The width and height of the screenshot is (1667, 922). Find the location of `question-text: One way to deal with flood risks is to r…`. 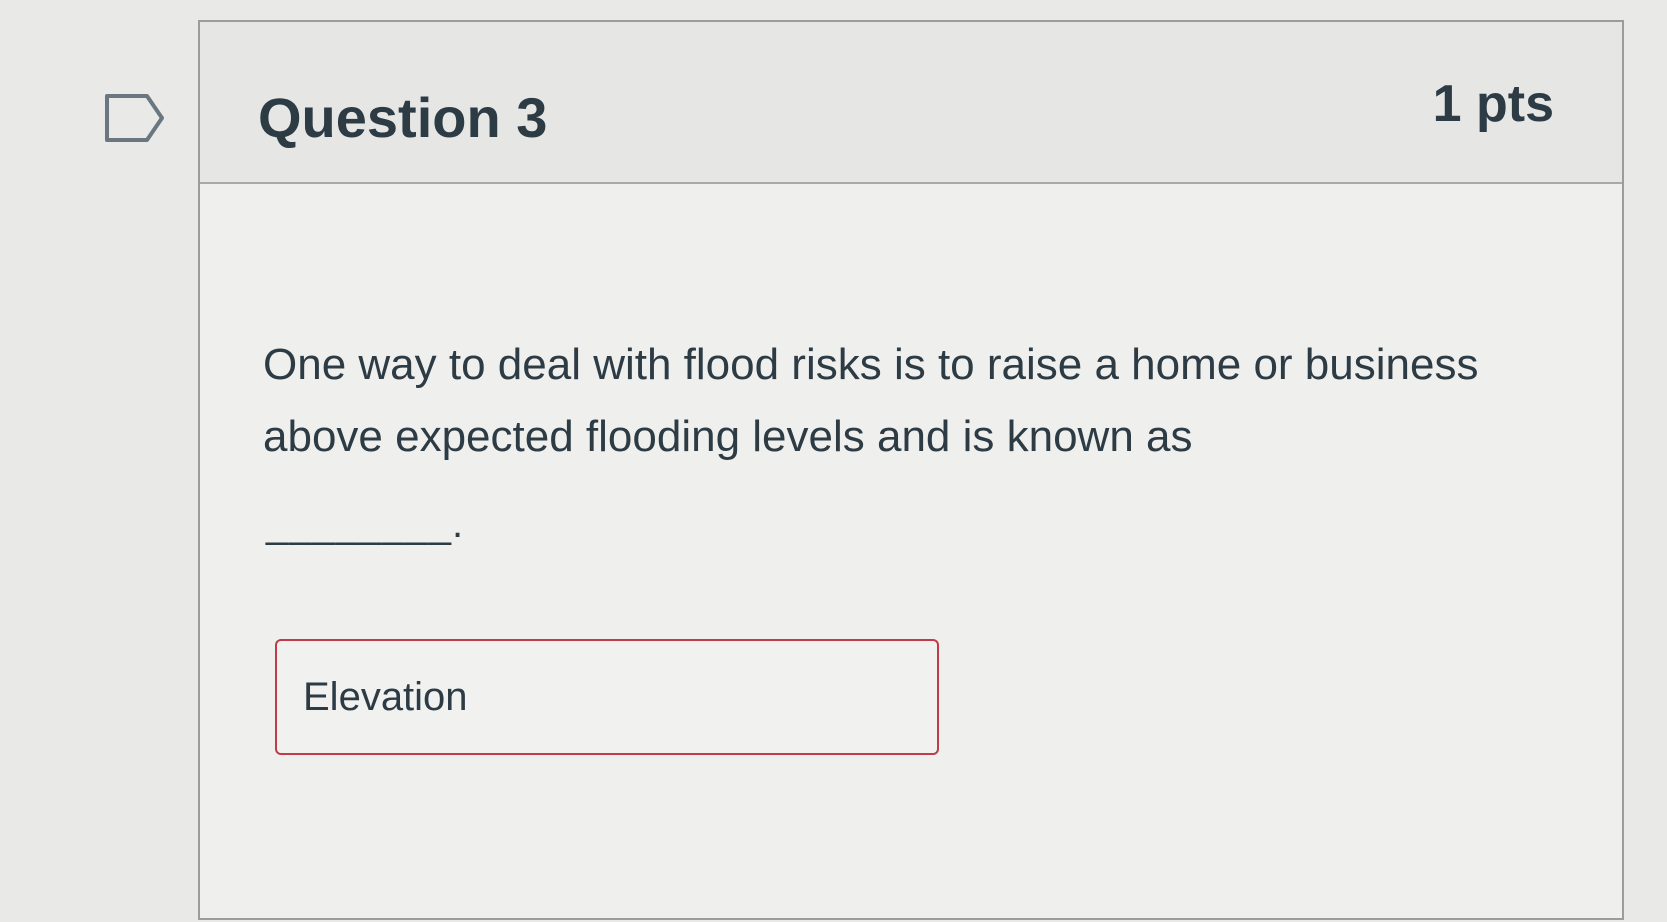

question-text: One way to deal with flood risks is to r… is located at coordinates (871, 400).